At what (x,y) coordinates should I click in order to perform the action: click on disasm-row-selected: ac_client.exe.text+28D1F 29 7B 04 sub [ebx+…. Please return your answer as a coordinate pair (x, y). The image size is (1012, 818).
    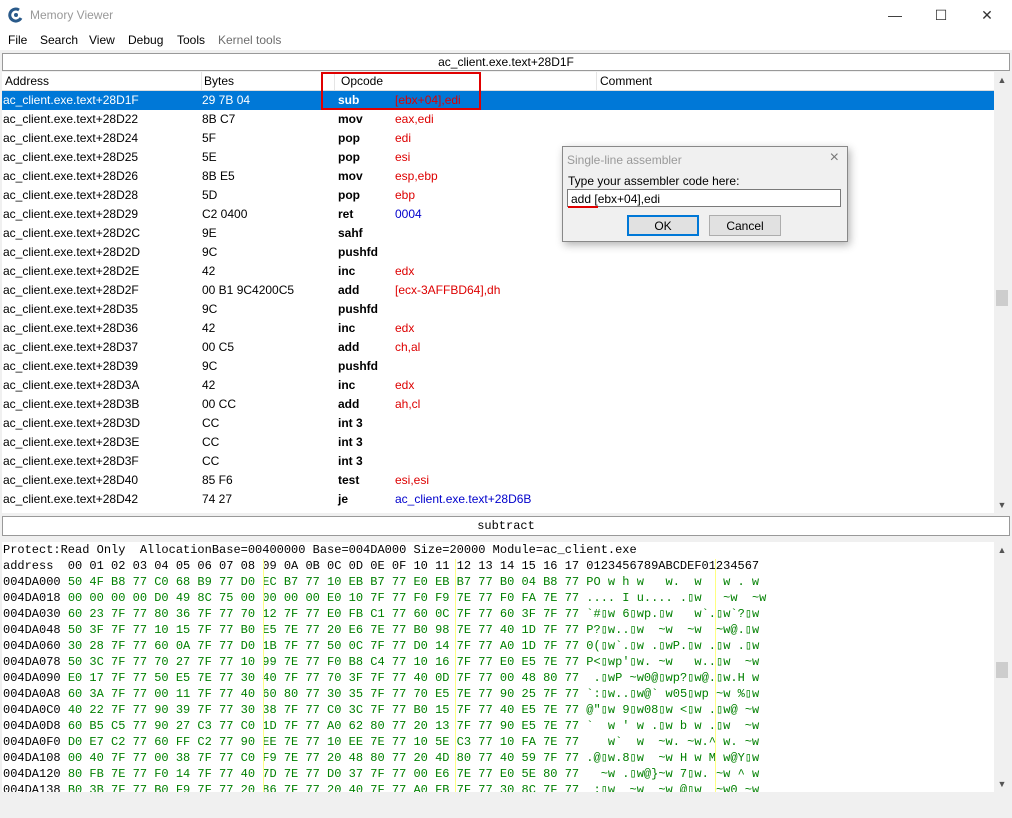
    Looking at the image, I should click on (498, 100).